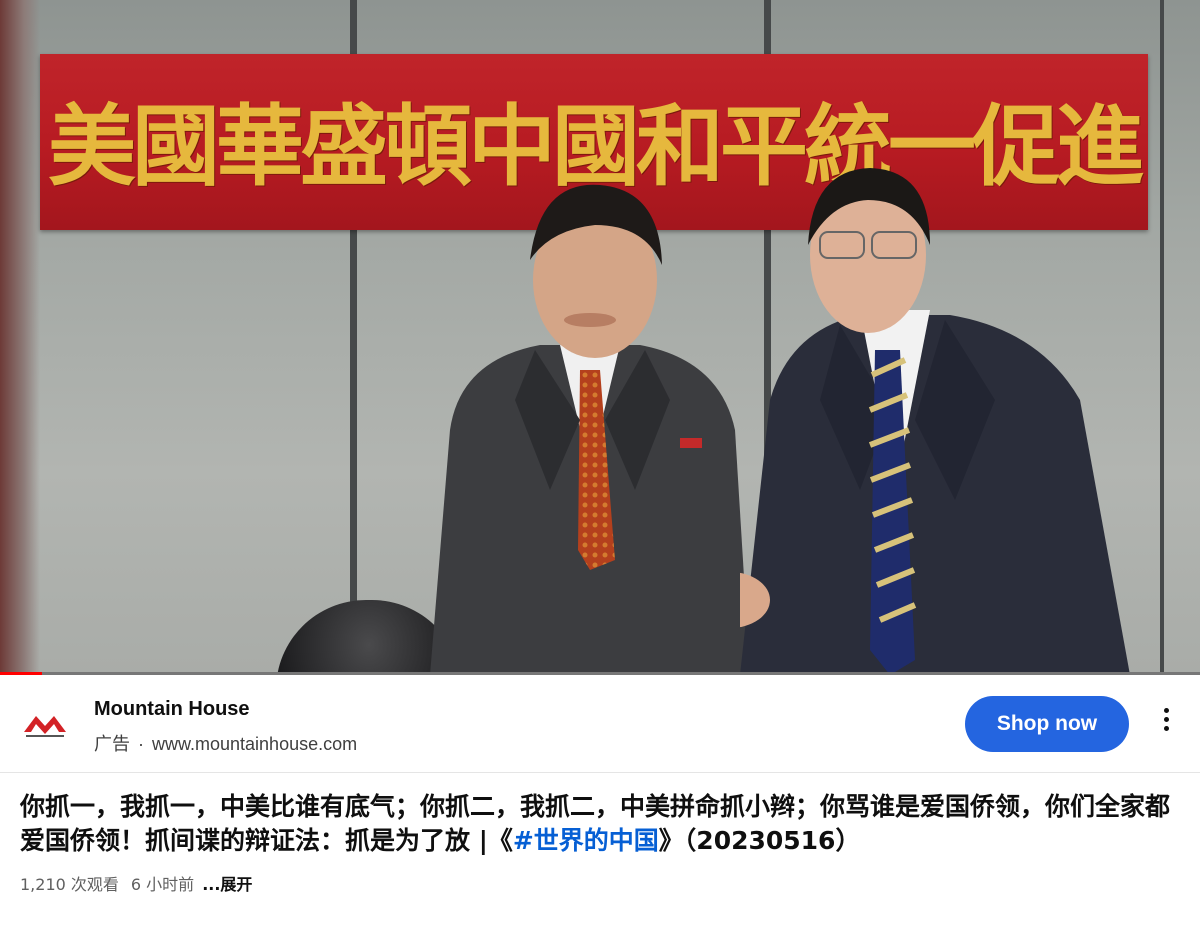  Describe the element at coordinates (1166, 724) in the screenshot. I see `more-vert-icon` at that location.